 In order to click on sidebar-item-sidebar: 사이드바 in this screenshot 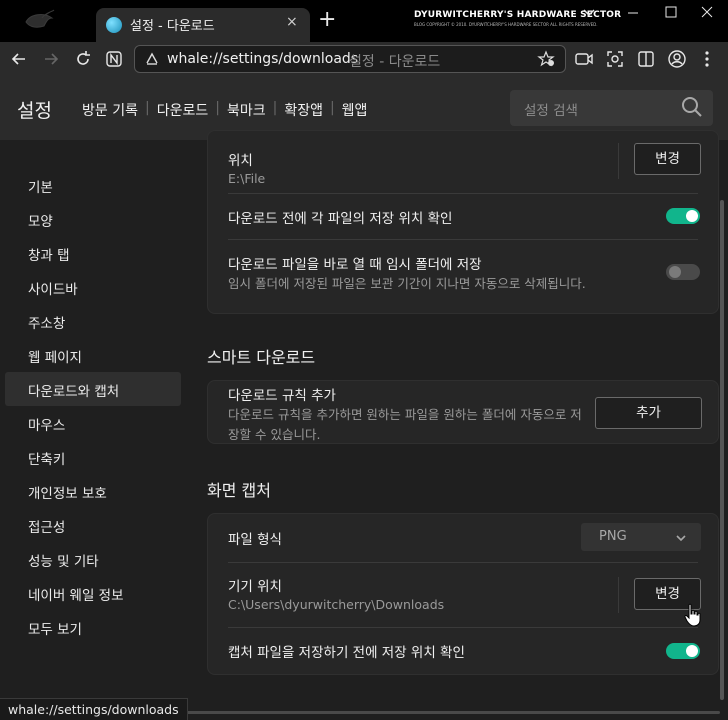, I will do `click(93, 287)`.